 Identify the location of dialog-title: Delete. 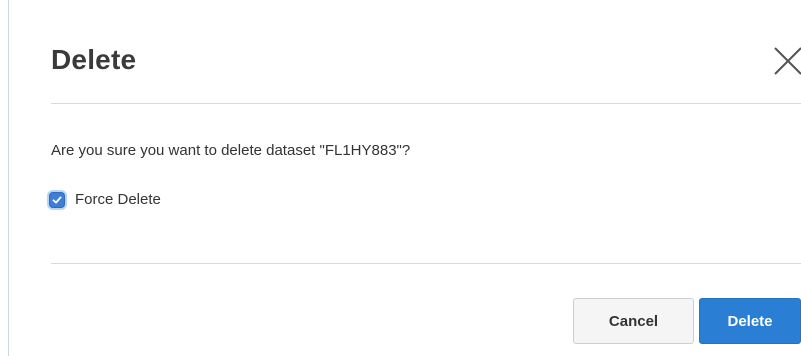
(94, 59).